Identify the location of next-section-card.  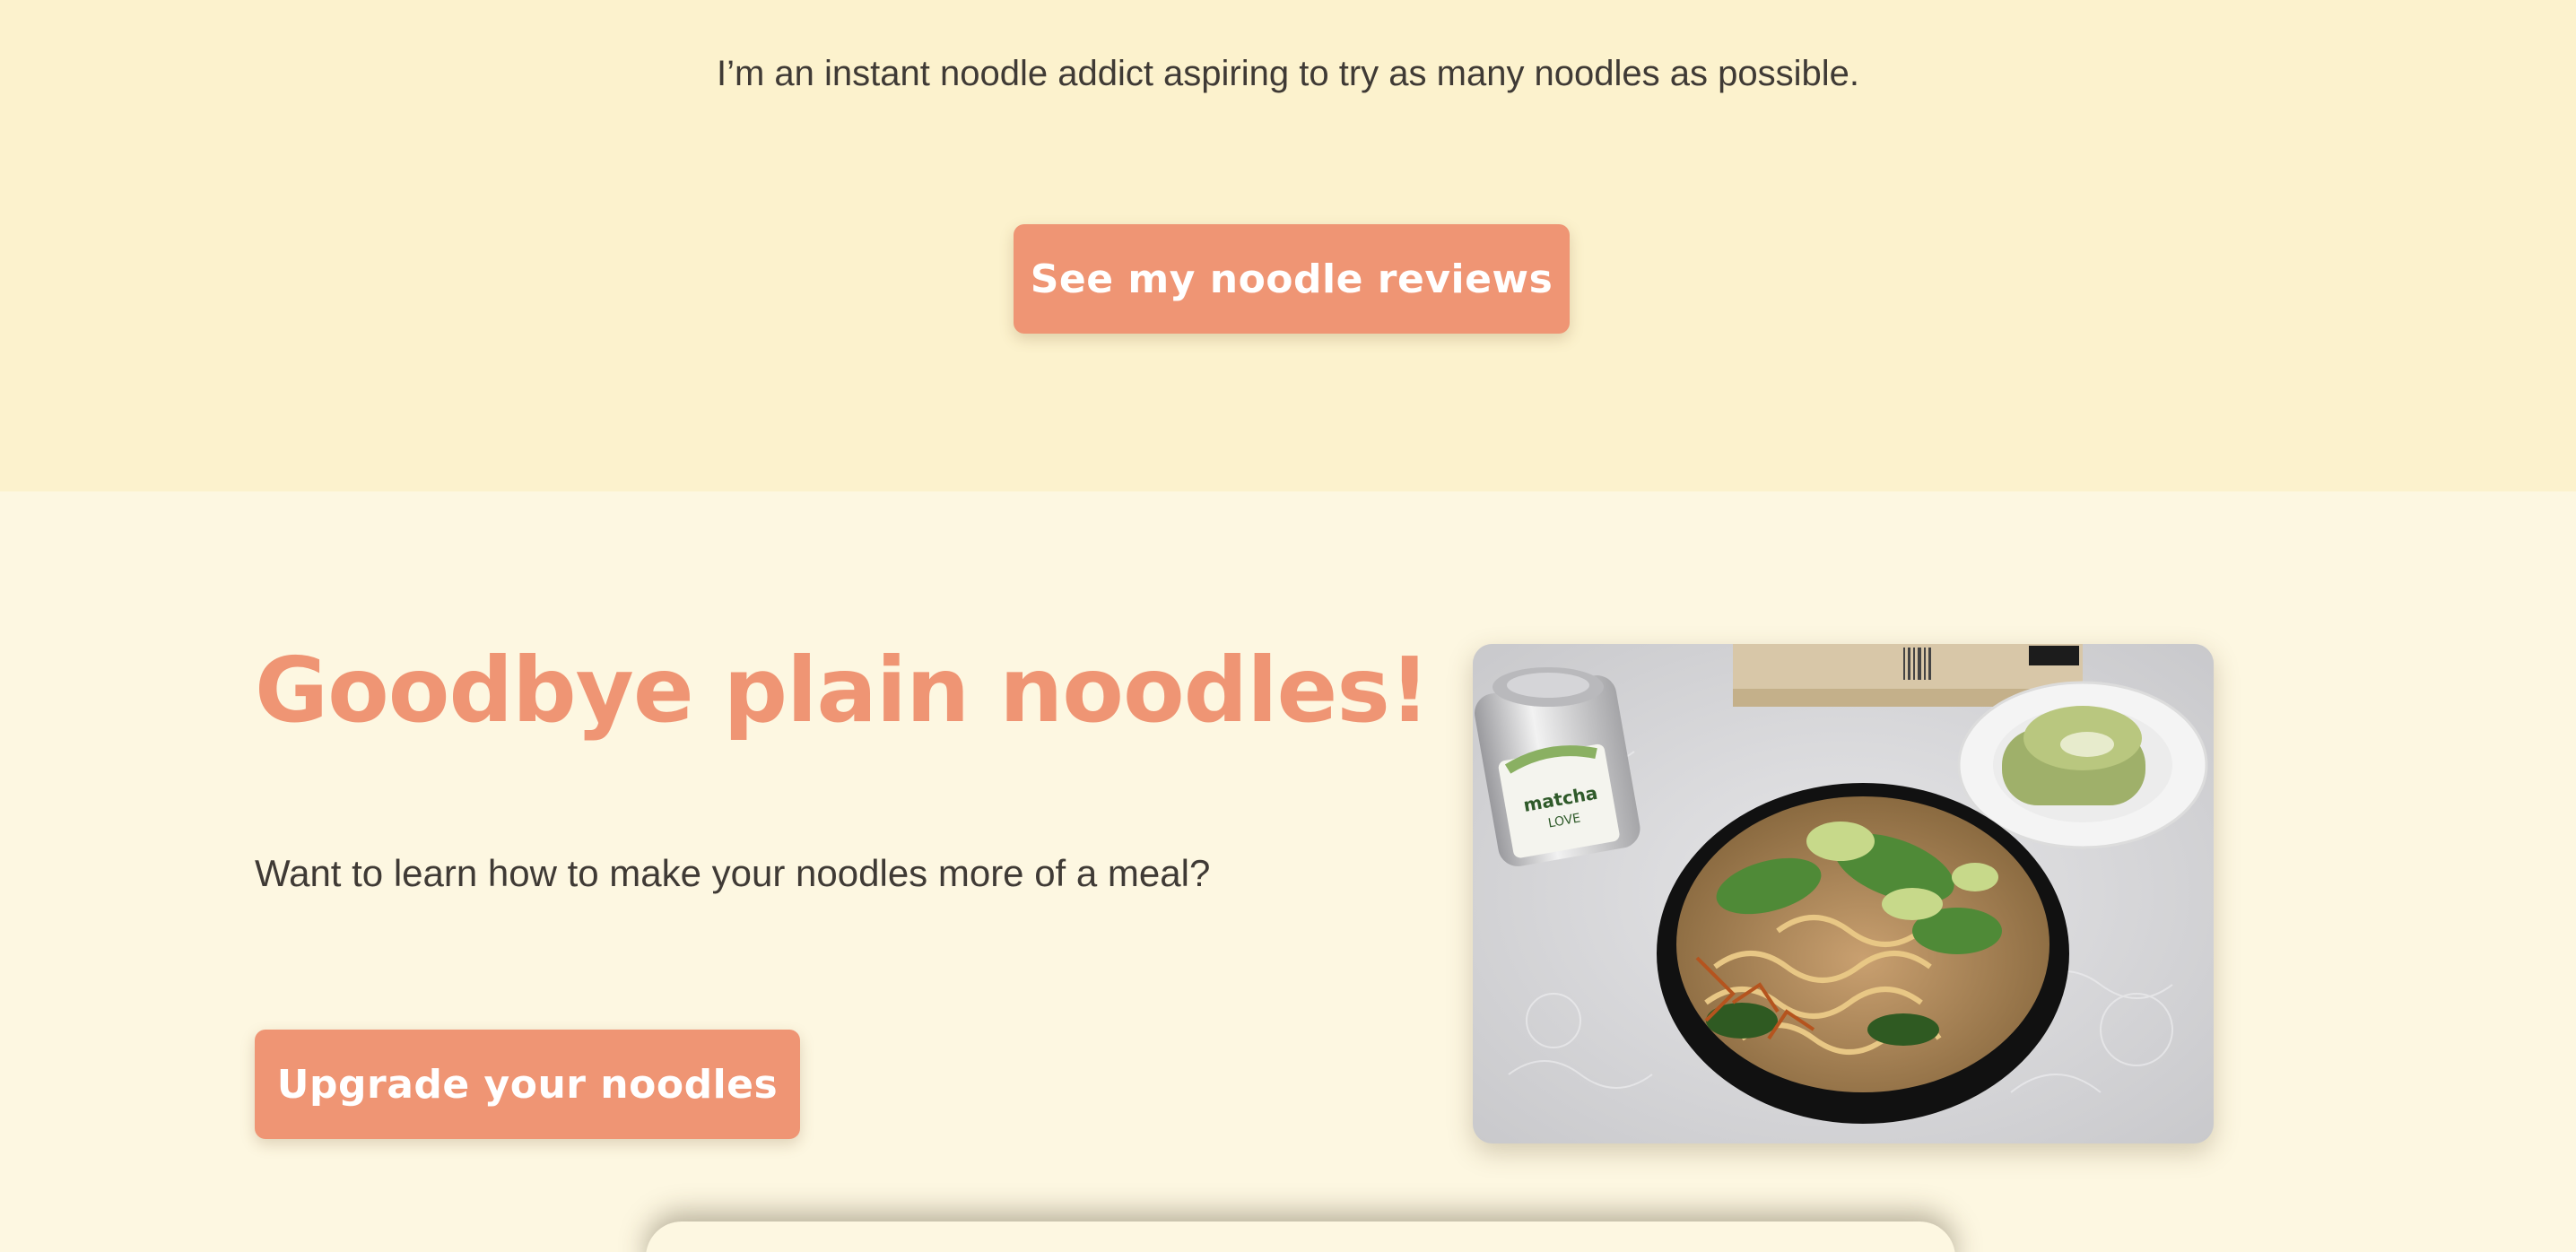
(1300, 1237).